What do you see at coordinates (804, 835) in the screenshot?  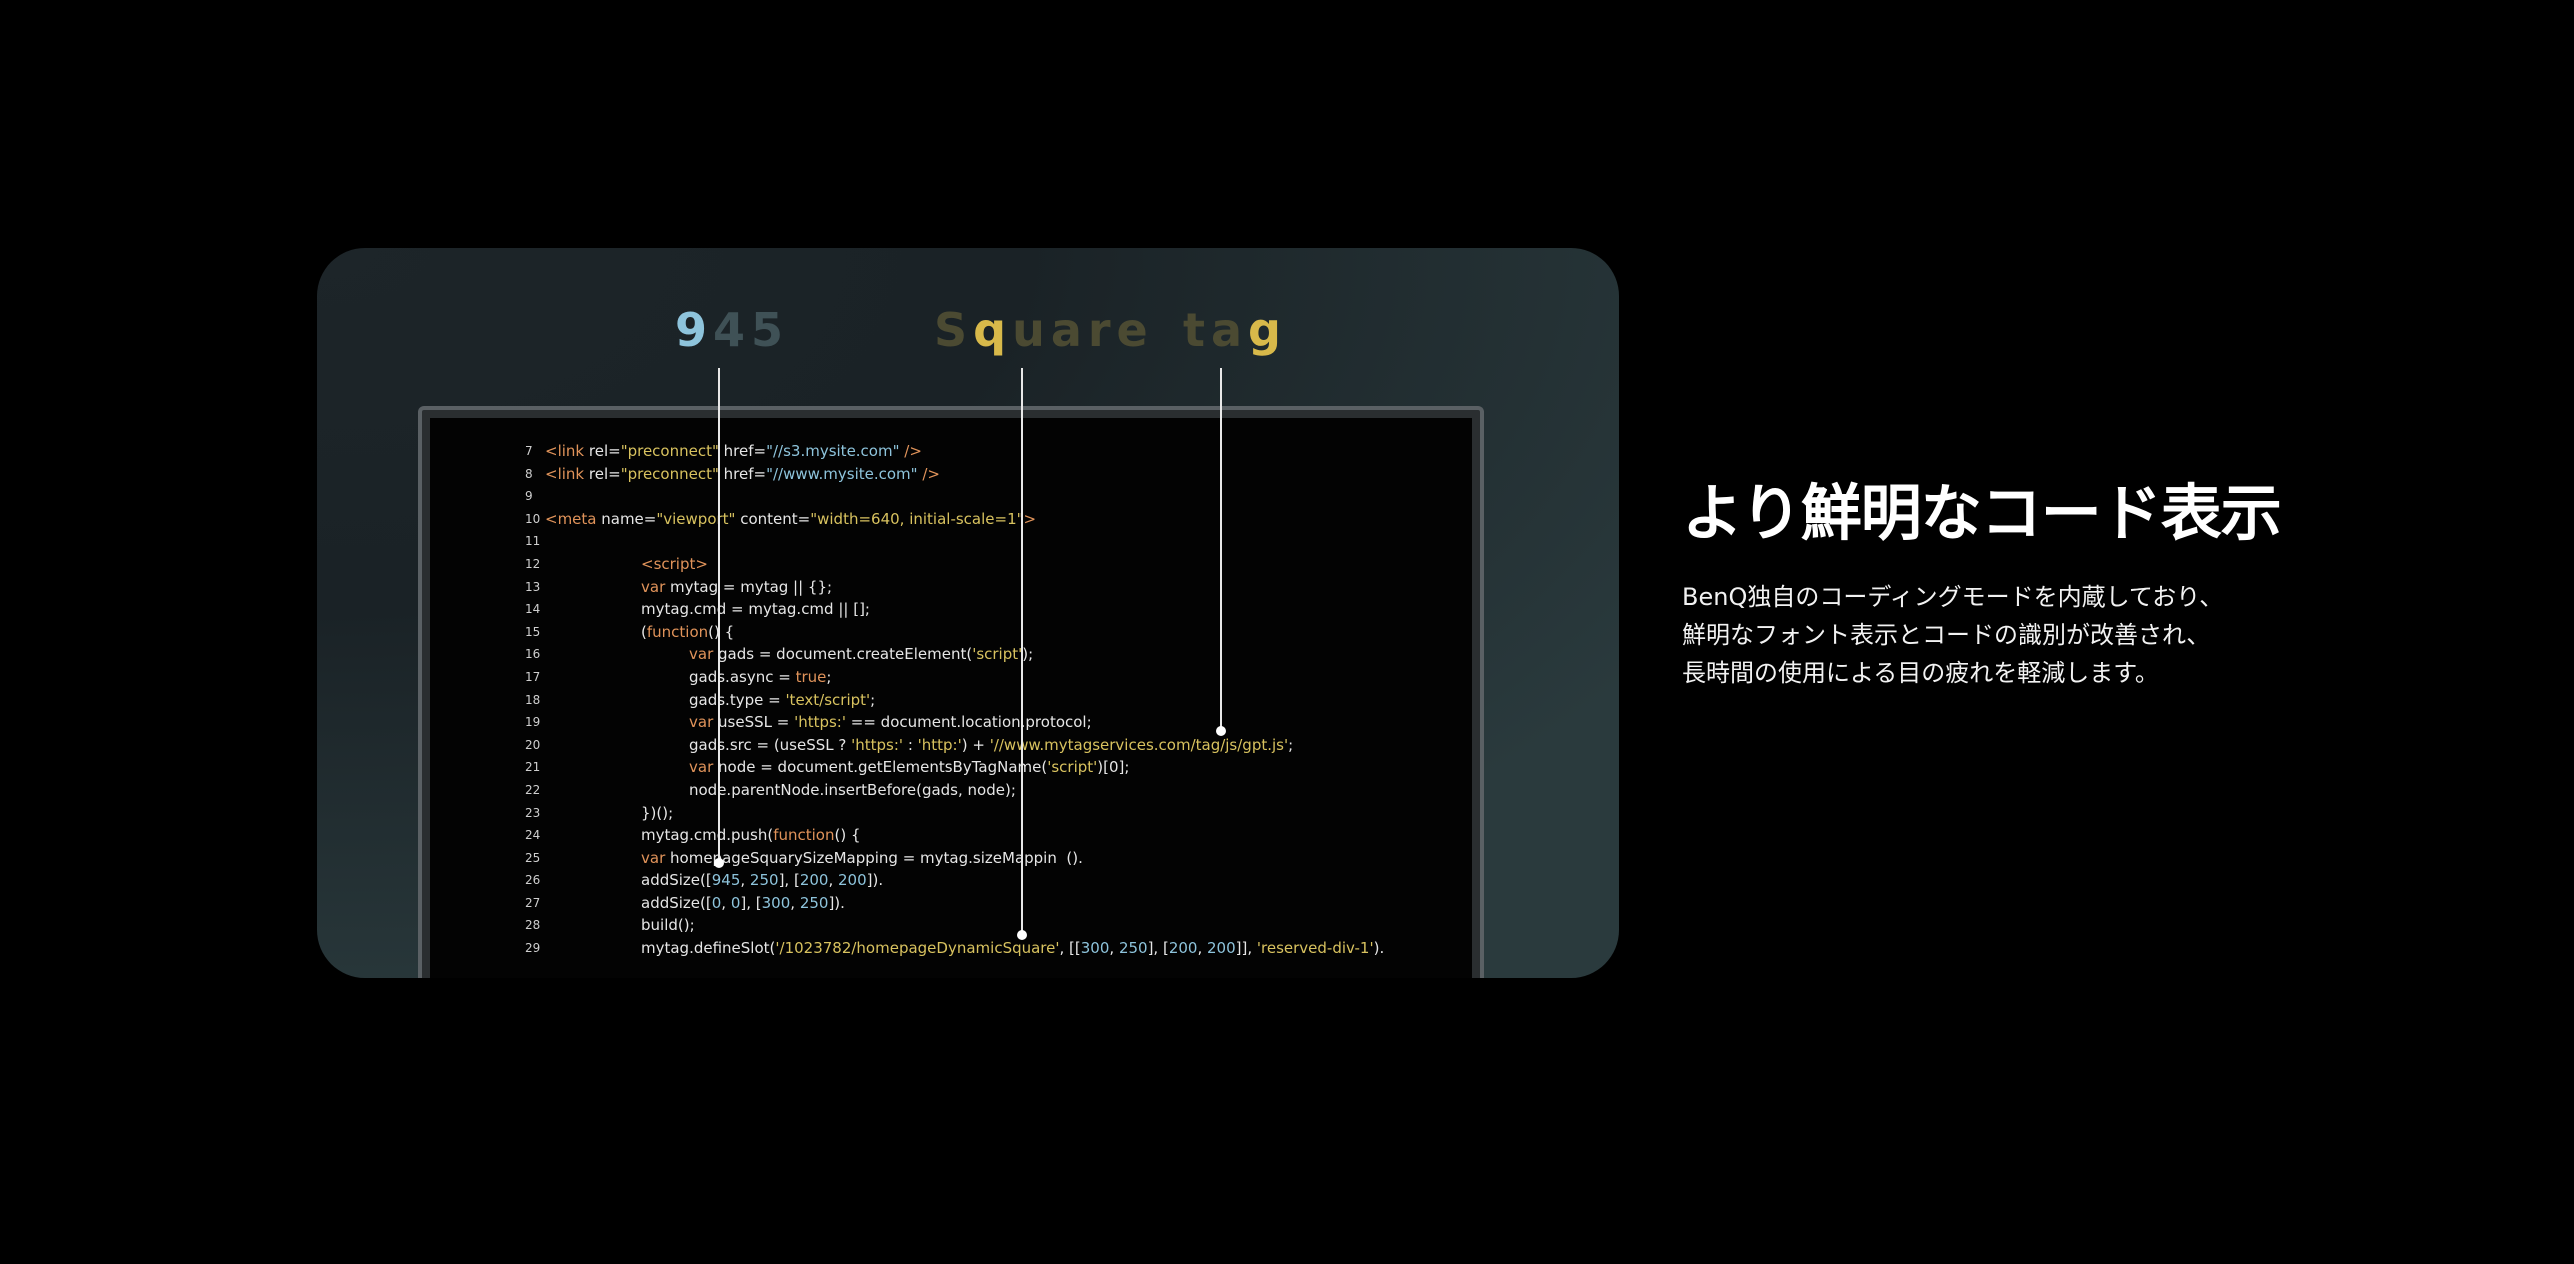 I see `code-token: function` at bounding box center [804, 835].